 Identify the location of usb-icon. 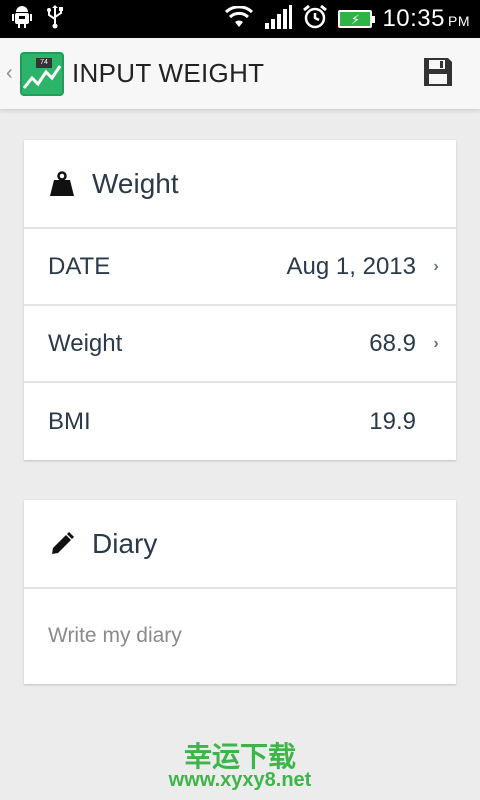
(55, 19).